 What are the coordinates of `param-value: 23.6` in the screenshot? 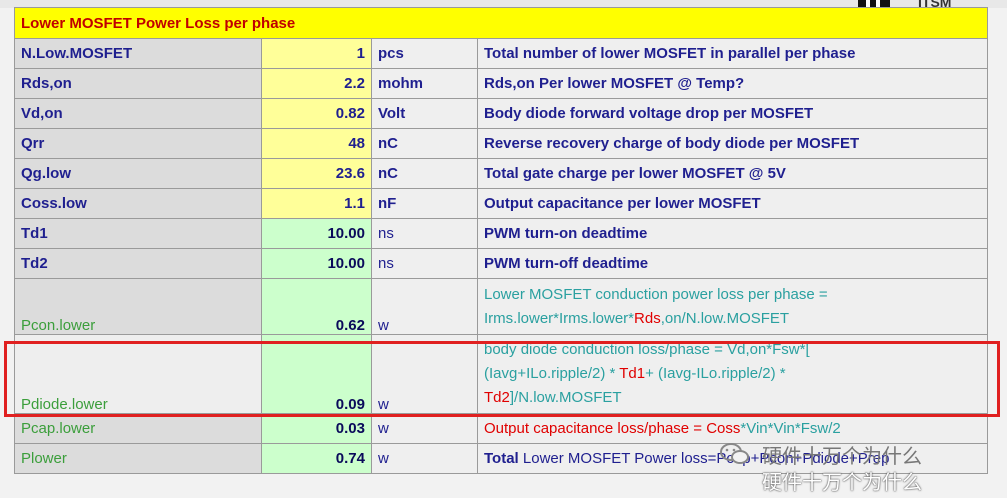 It's located at (316, 173).